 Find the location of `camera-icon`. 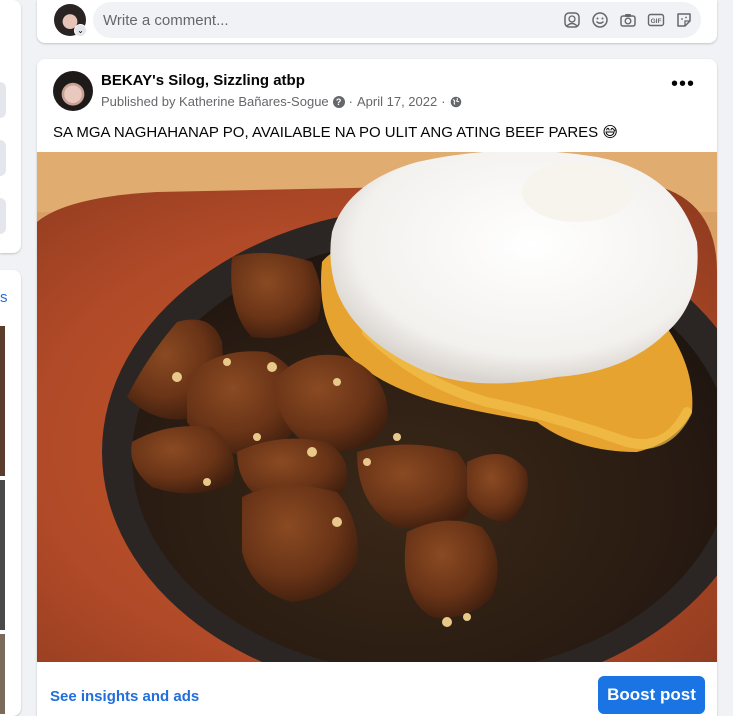

camera-icon is located at coordinates (628, 20).